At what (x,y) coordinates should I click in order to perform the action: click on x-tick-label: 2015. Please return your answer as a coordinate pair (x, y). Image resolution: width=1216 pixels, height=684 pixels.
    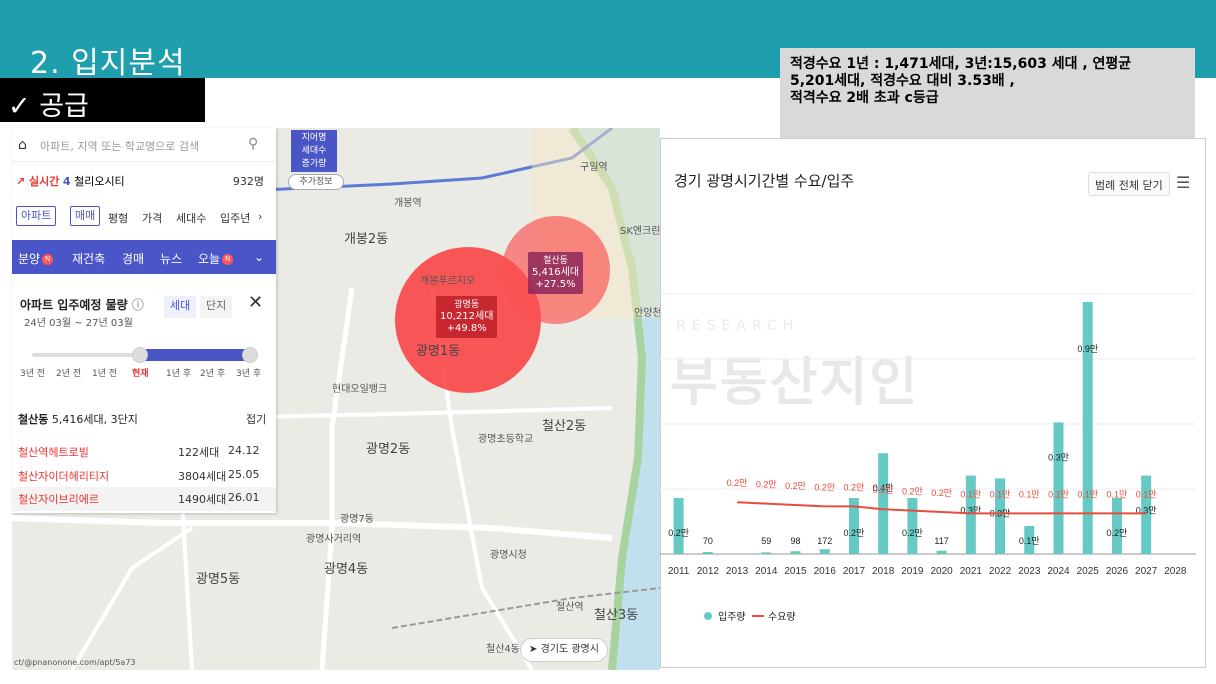
    Looking at the image, I should click on (795, 571).